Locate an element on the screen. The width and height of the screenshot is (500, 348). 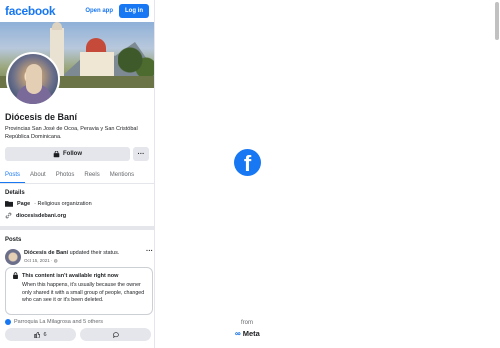
profile-picture is located at coordinates (33, 79).